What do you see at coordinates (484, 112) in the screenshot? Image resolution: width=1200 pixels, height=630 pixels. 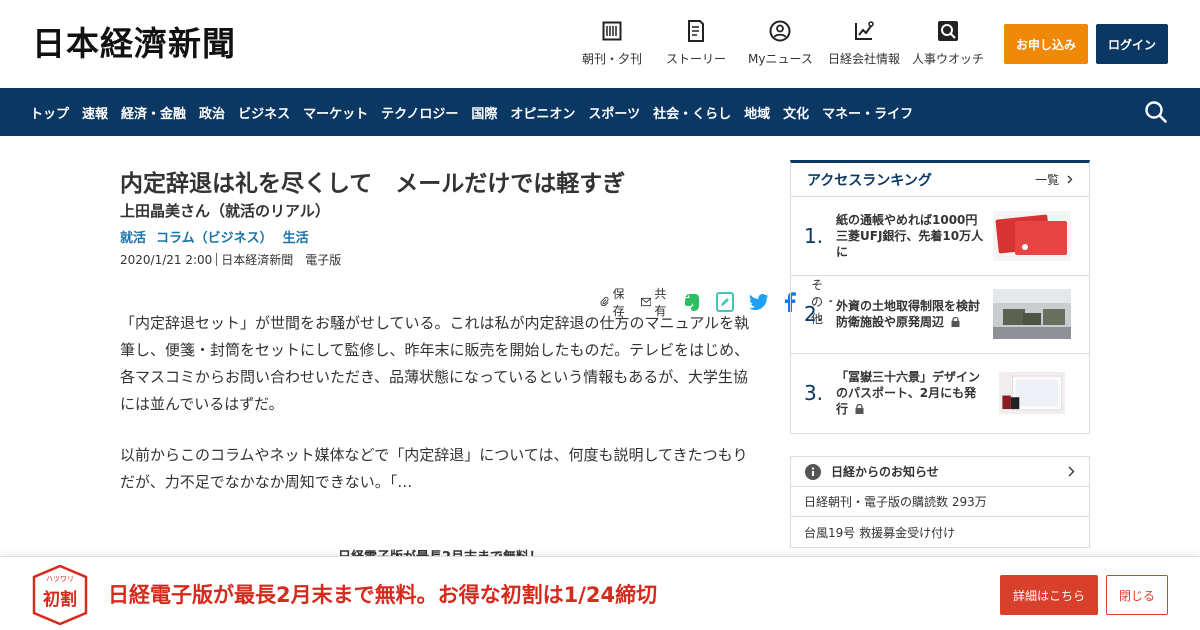 I see `nav-item: 国際` at bounding box center [484, 112].